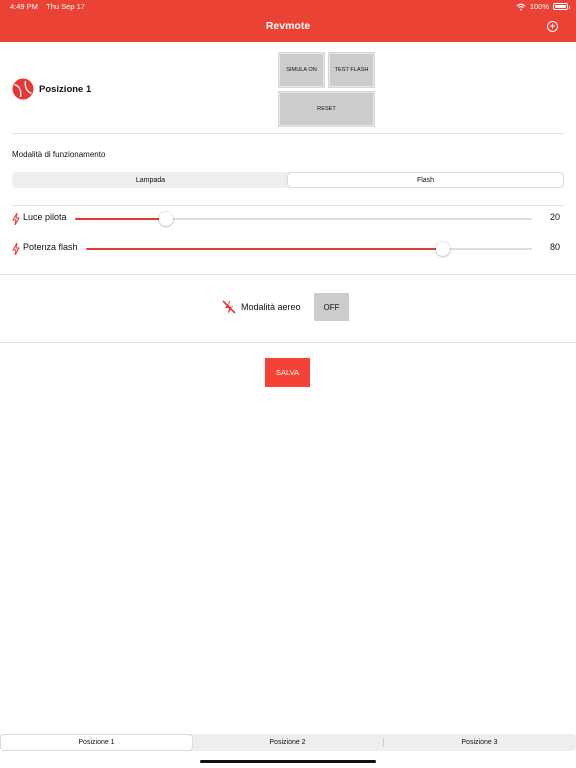 The image size is (576, 768). Describe the element at coordinates (479, 742) in the screenshot. I see `tab-posizione-3: Posizione 3` at that location.